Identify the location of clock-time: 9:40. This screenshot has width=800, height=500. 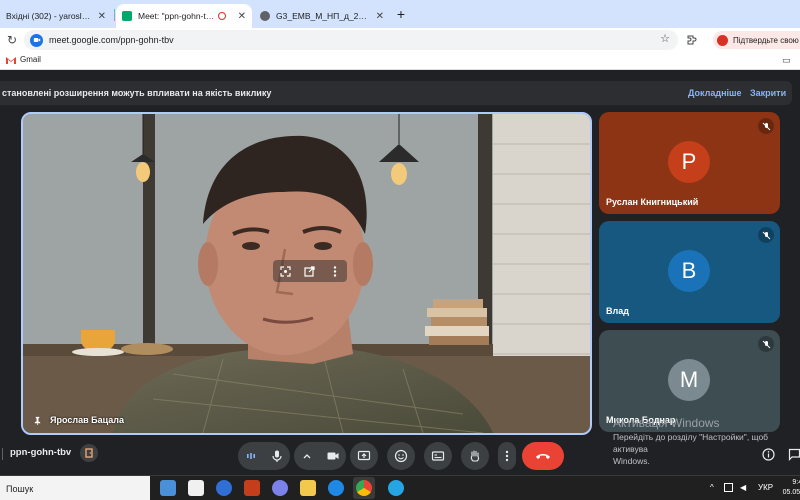
(796, 482).